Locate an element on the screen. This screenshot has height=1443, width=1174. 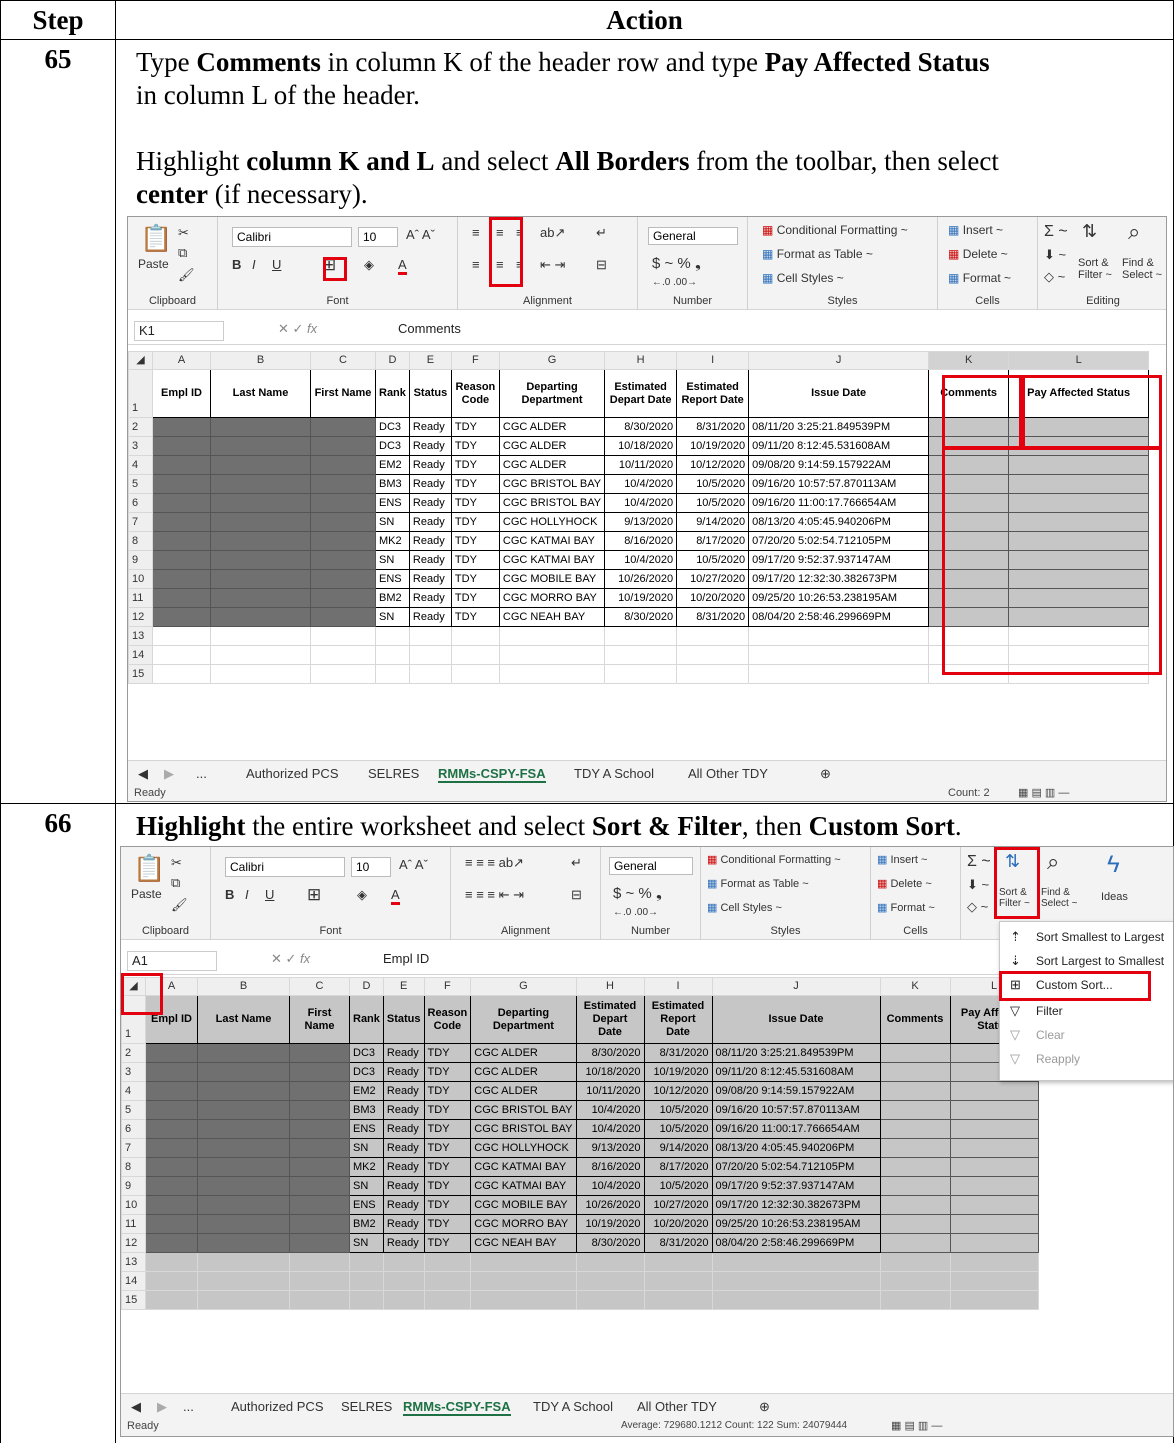
menu-filter: ▽ Filter is located at coordinates (1086, 1011).